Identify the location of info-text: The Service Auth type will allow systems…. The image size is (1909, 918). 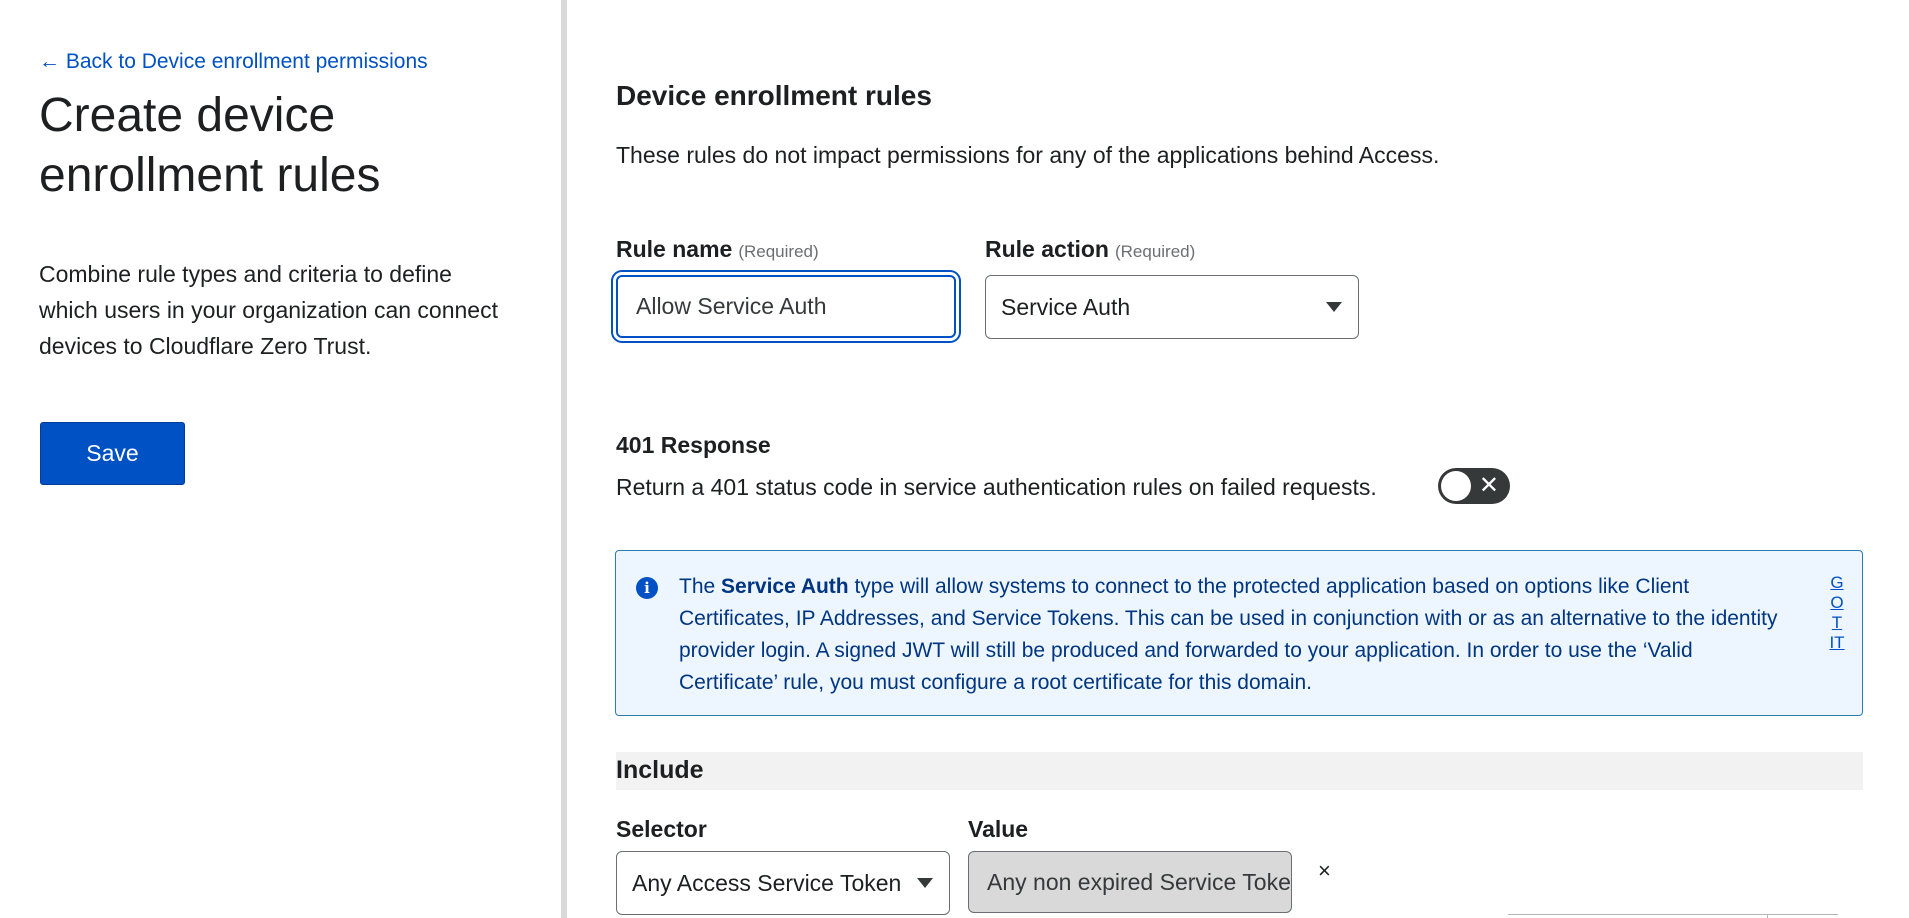
(1229, 635).